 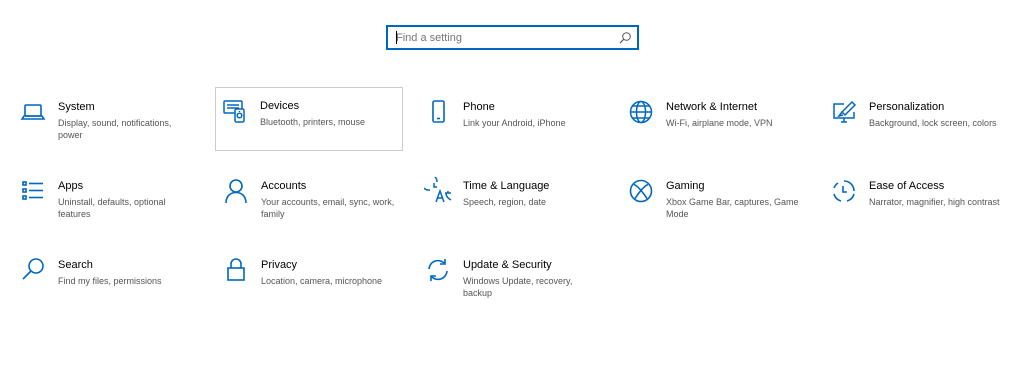 I want to click on tile-privacy: Privacy Location, camera, microphone, so click(x=310, y=278).